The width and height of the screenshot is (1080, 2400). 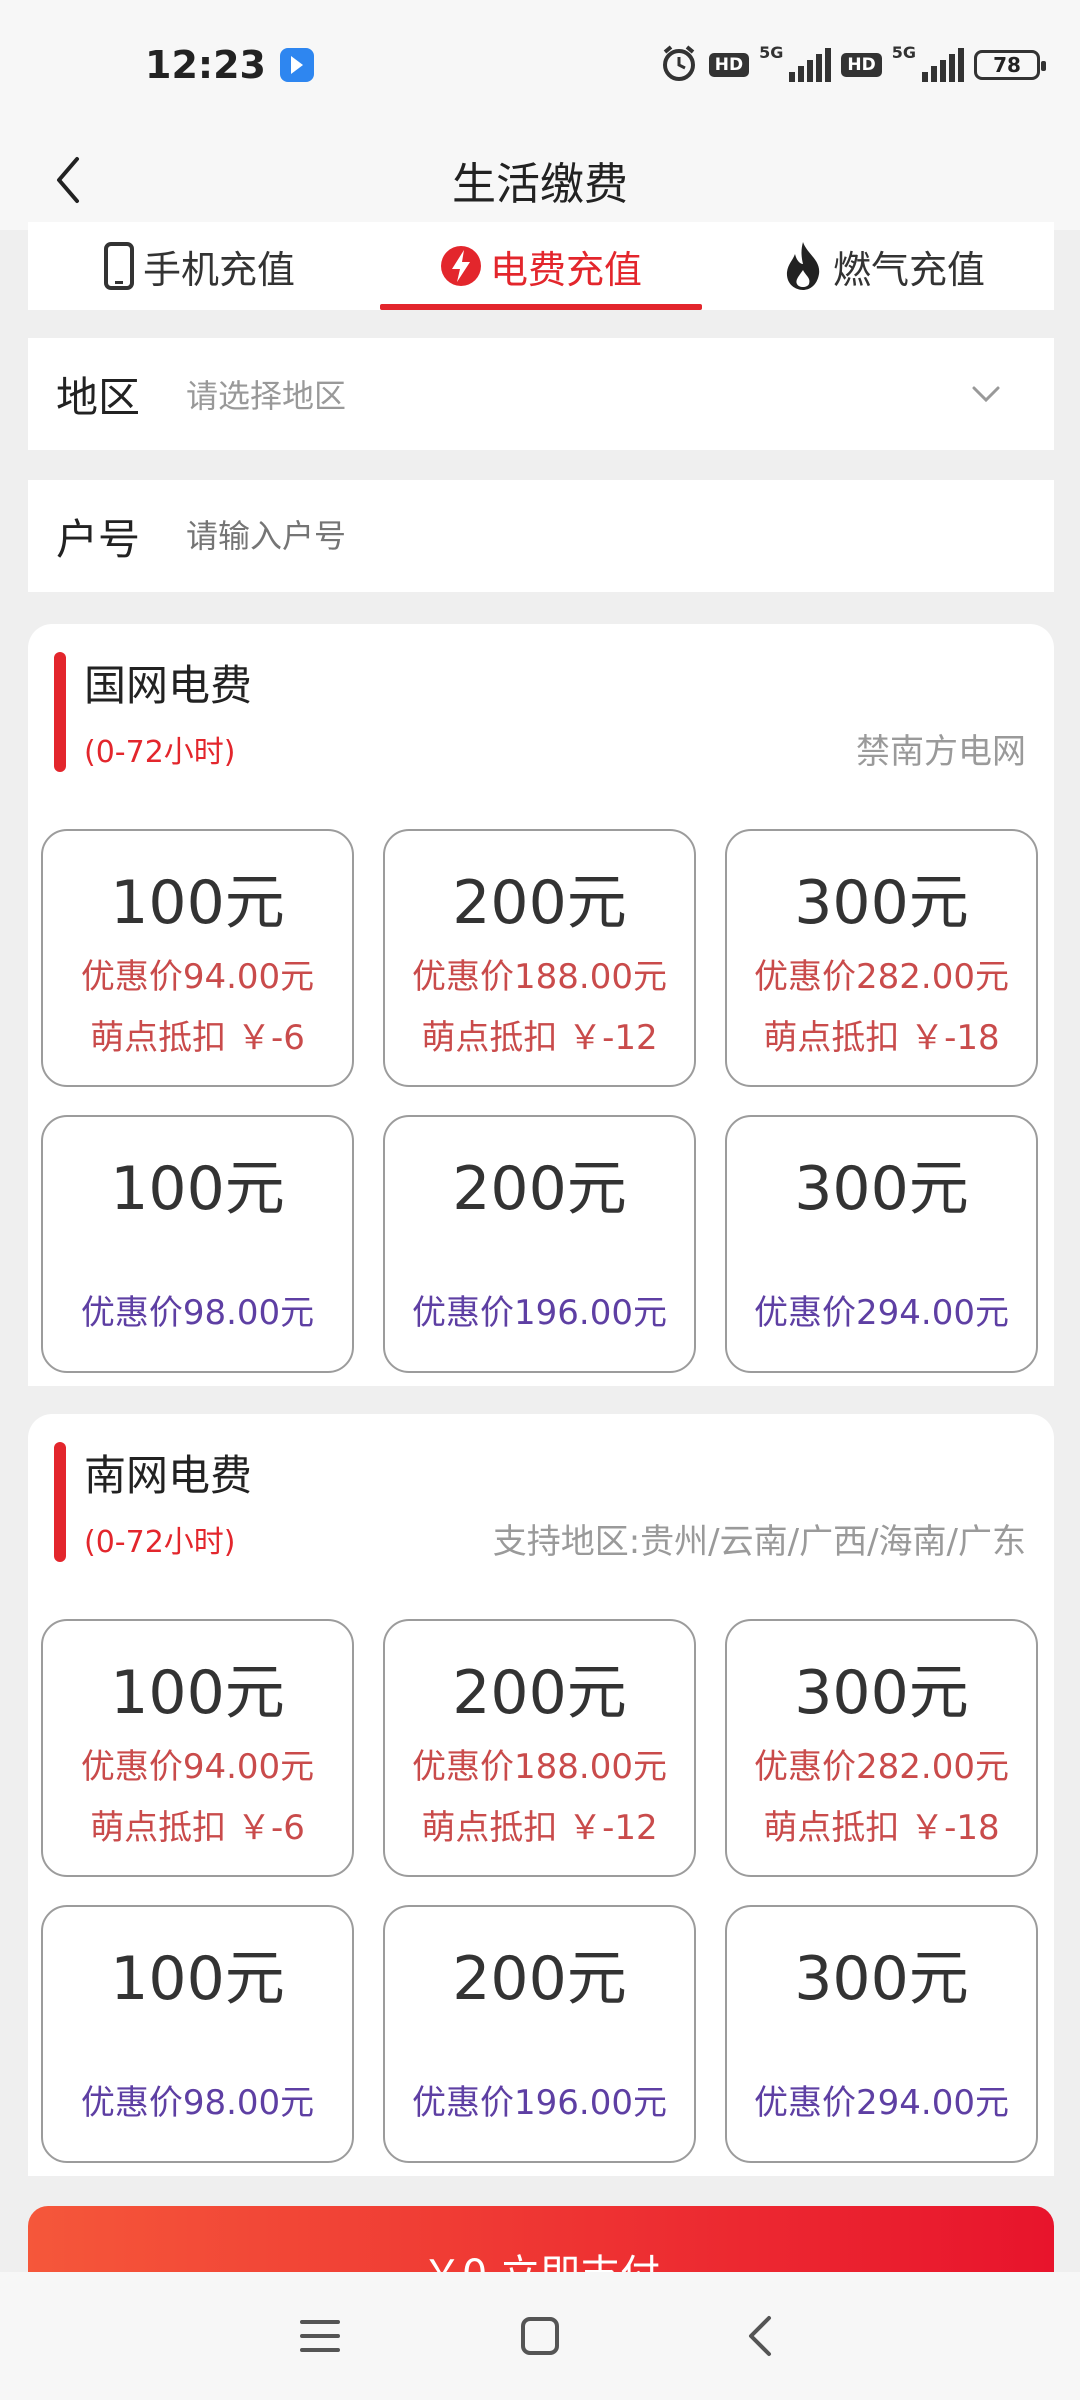 I want to click on account-input, so click(x=606, y=536).